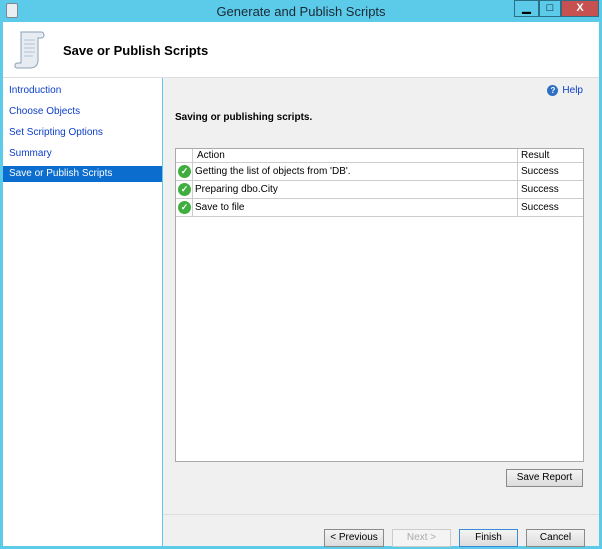 The image size is (602, 549). I want to click on help-link: ? Help, so click(565, 90).